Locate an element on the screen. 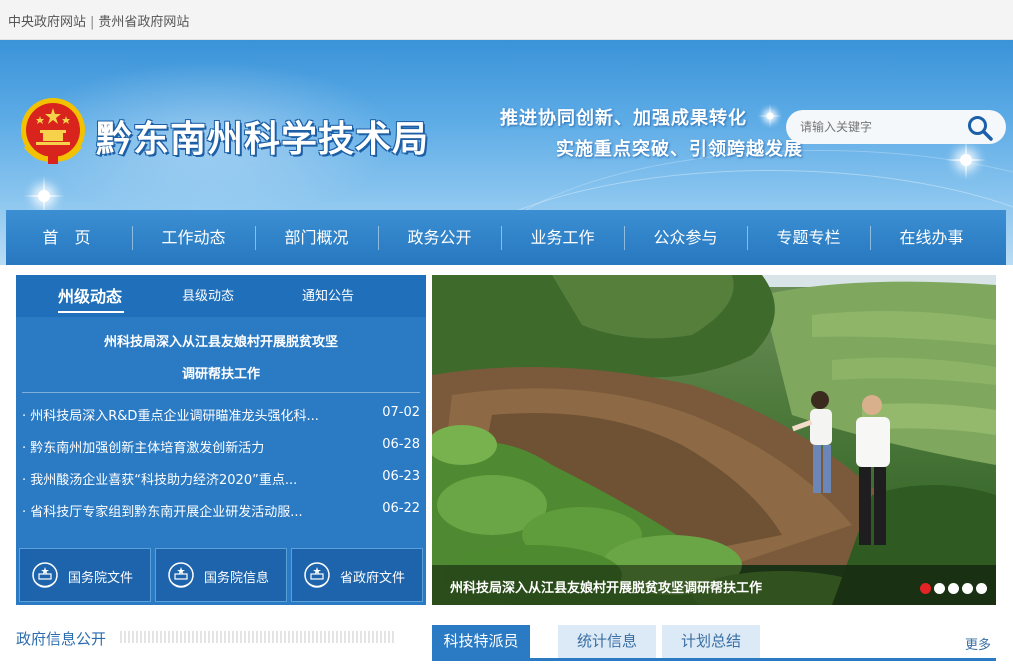 The height and width of the screenshot is (671, 1013). quick-link-label: 国务院文件 is located at coordinates (101, 578).